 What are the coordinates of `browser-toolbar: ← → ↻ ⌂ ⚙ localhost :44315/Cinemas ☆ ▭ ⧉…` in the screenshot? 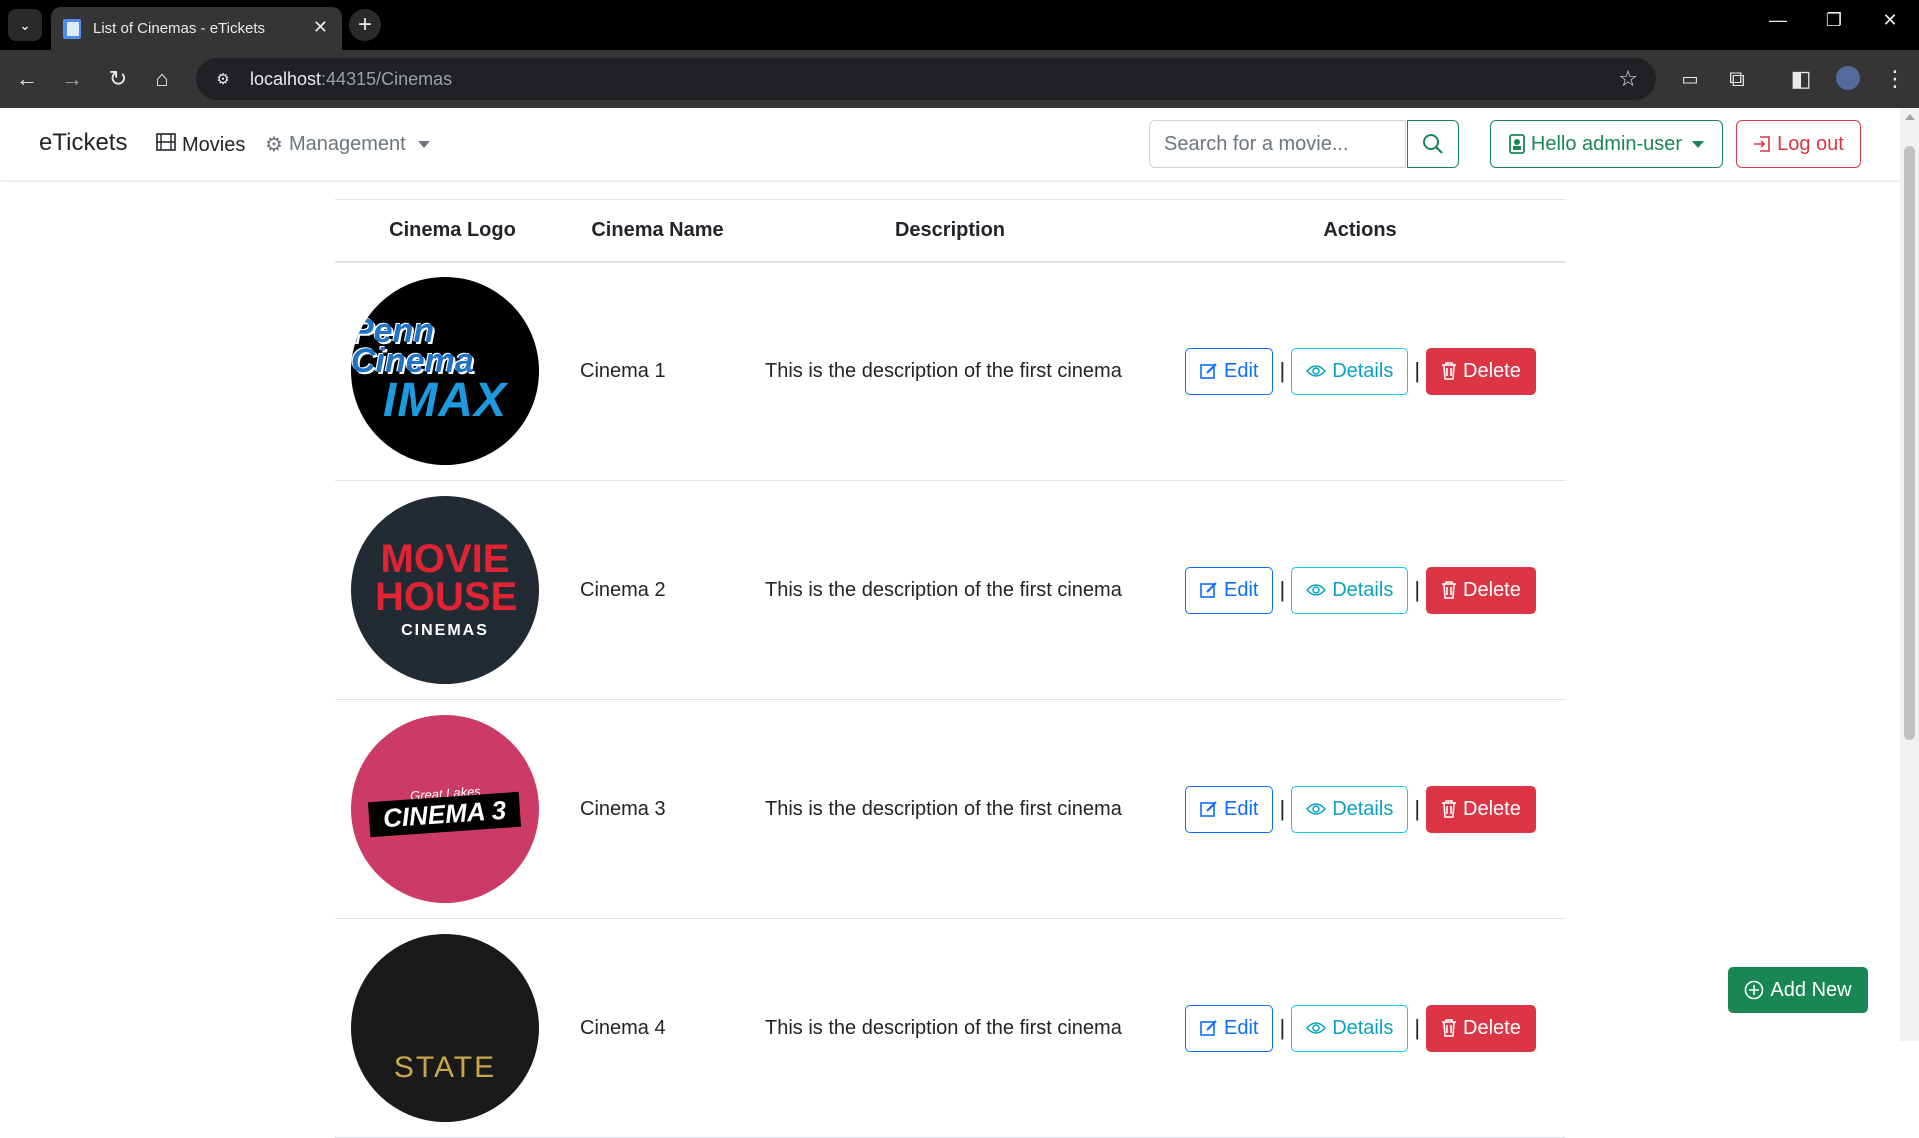 It's located at (959, 79).